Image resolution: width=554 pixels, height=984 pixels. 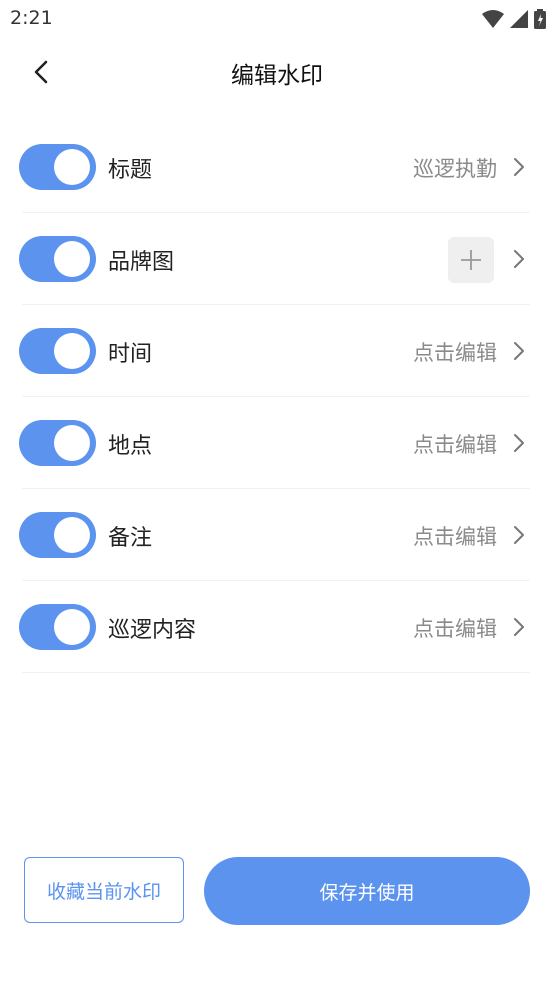 I want to click on title-toggle, so click(x=57, y=167).